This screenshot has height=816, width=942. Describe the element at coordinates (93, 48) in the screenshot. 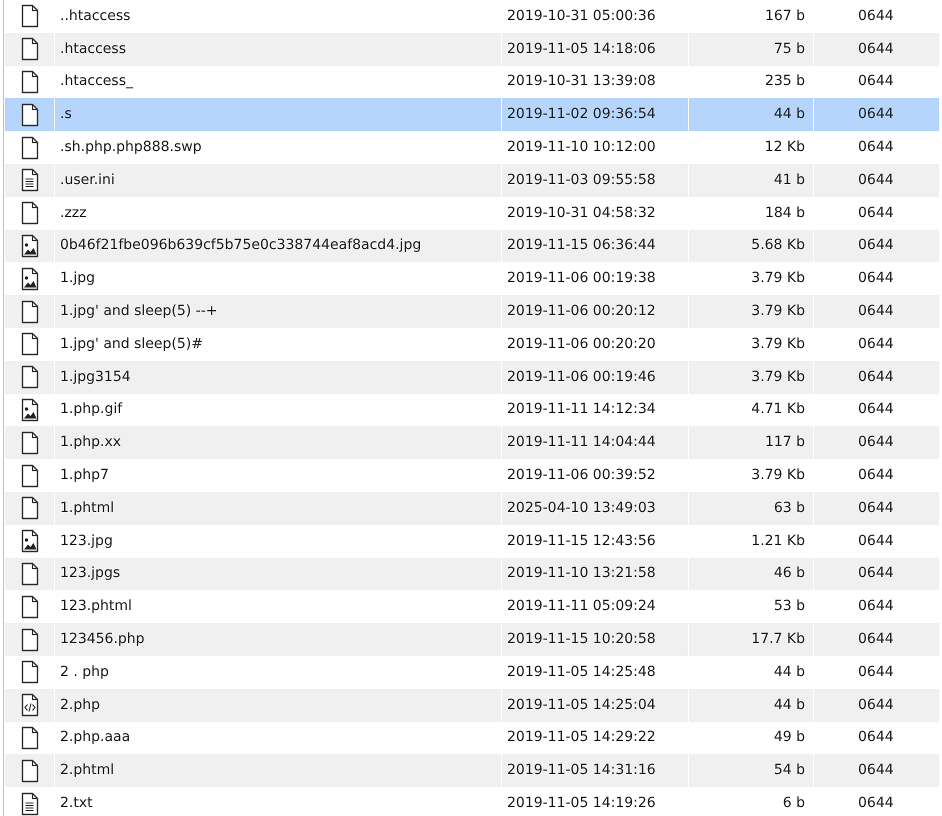

I see `file-name: .htaccess` at that location.